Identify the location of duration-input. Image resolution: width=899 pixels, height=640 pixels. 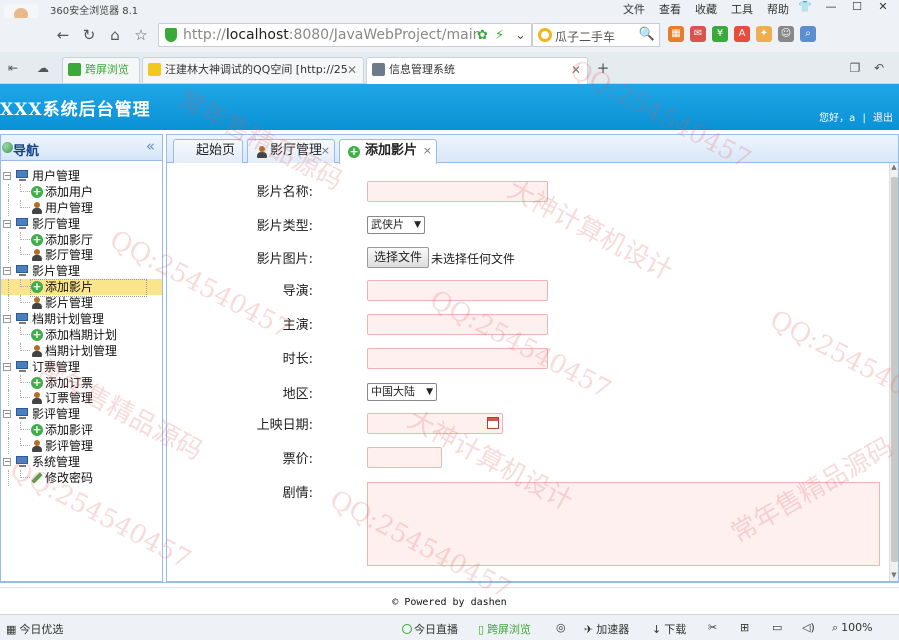
(457, 358).